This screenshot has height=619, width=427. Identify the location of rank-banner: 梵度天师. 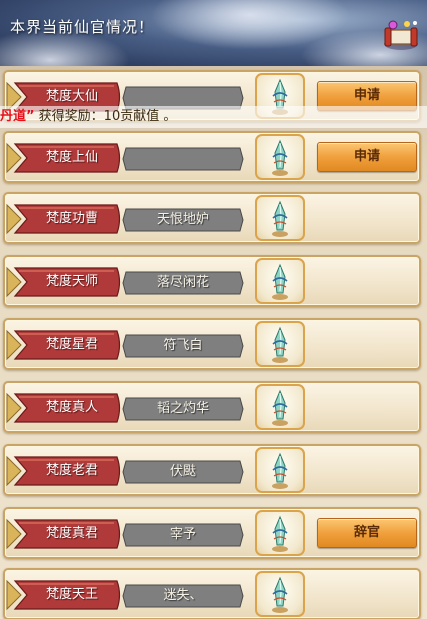
(64, 282).